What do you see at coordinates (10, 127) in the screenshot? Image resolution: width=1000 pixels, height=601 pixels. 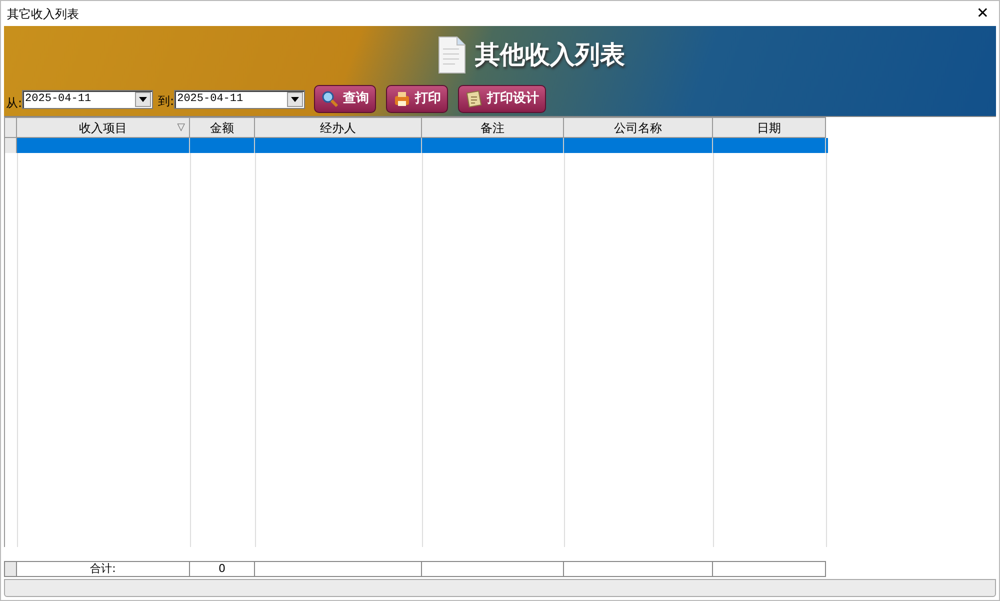 I see `row-header-corner` at bounding box center [10, 127].